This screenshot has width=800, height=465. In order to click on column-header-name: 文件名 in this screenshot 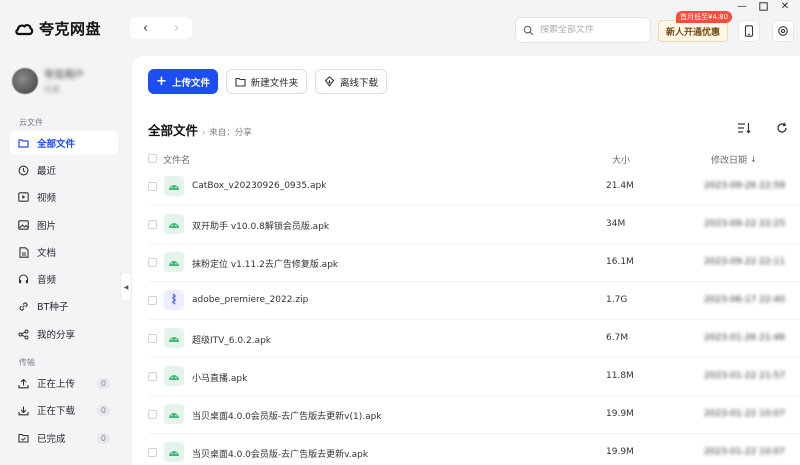, I will do `click(176, 159)`.